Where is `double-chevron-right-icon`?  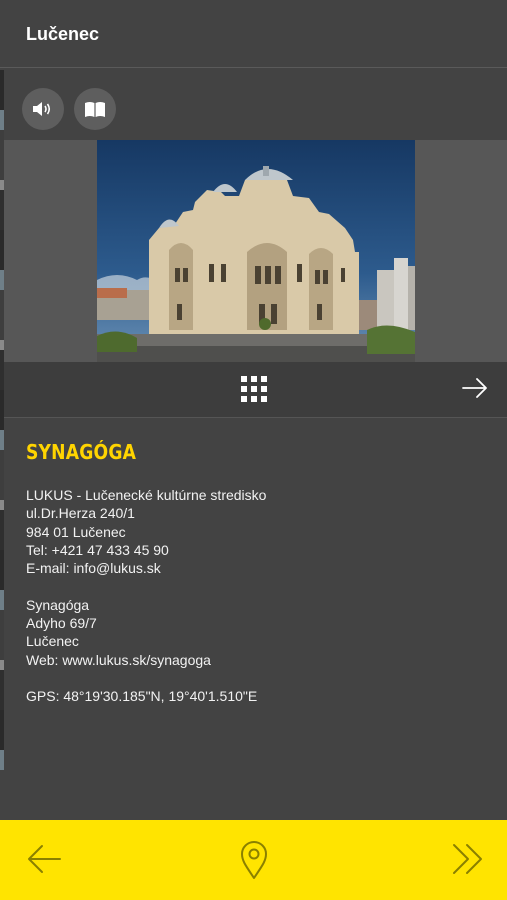 double-chevron-right-icon is located at coordinates (467, 859).